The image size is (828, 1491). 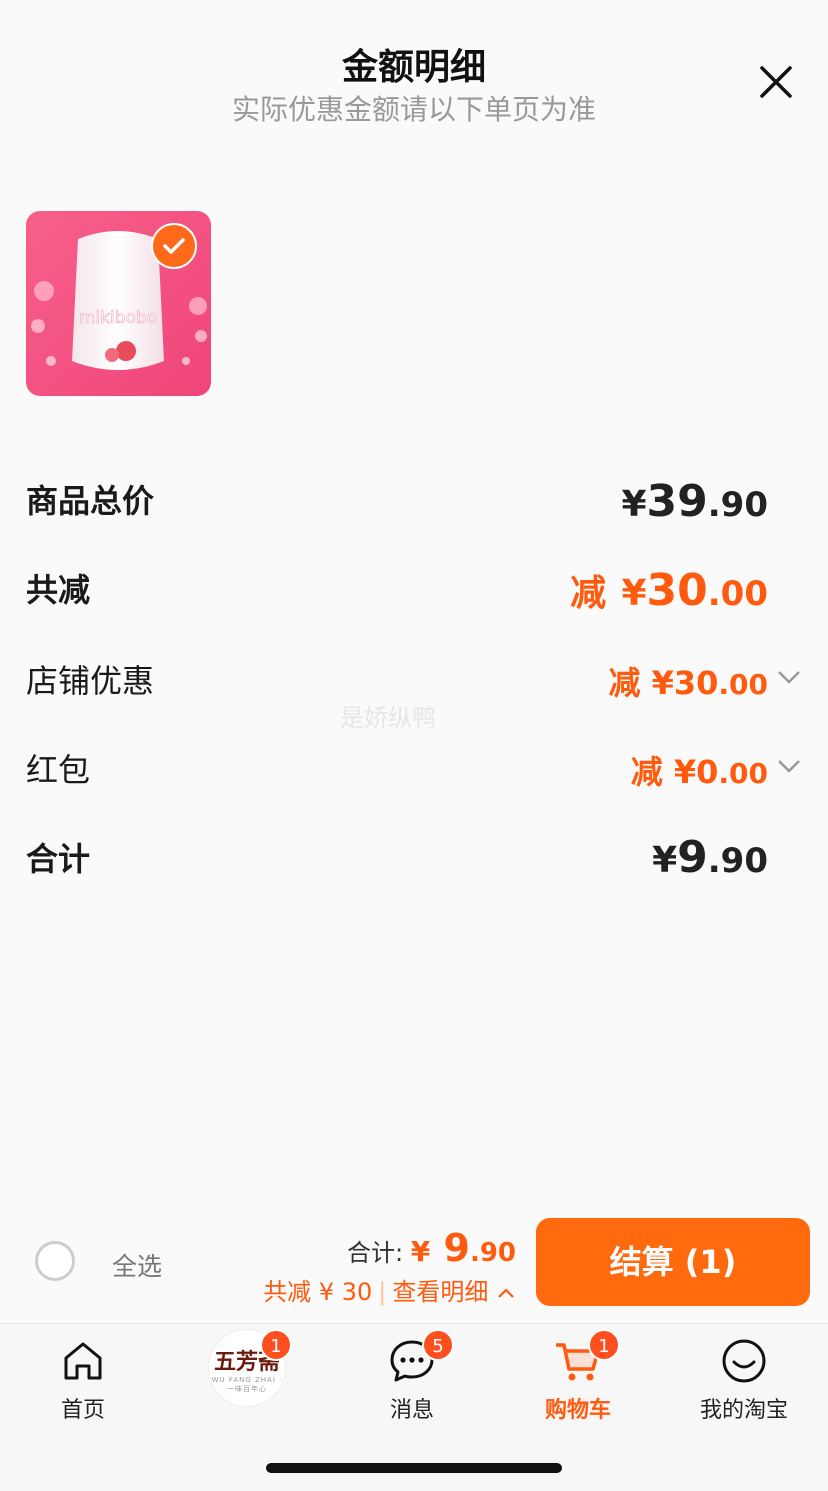 I want to click on checkout-button: 结算 (1), so click(x=673, y=1262).